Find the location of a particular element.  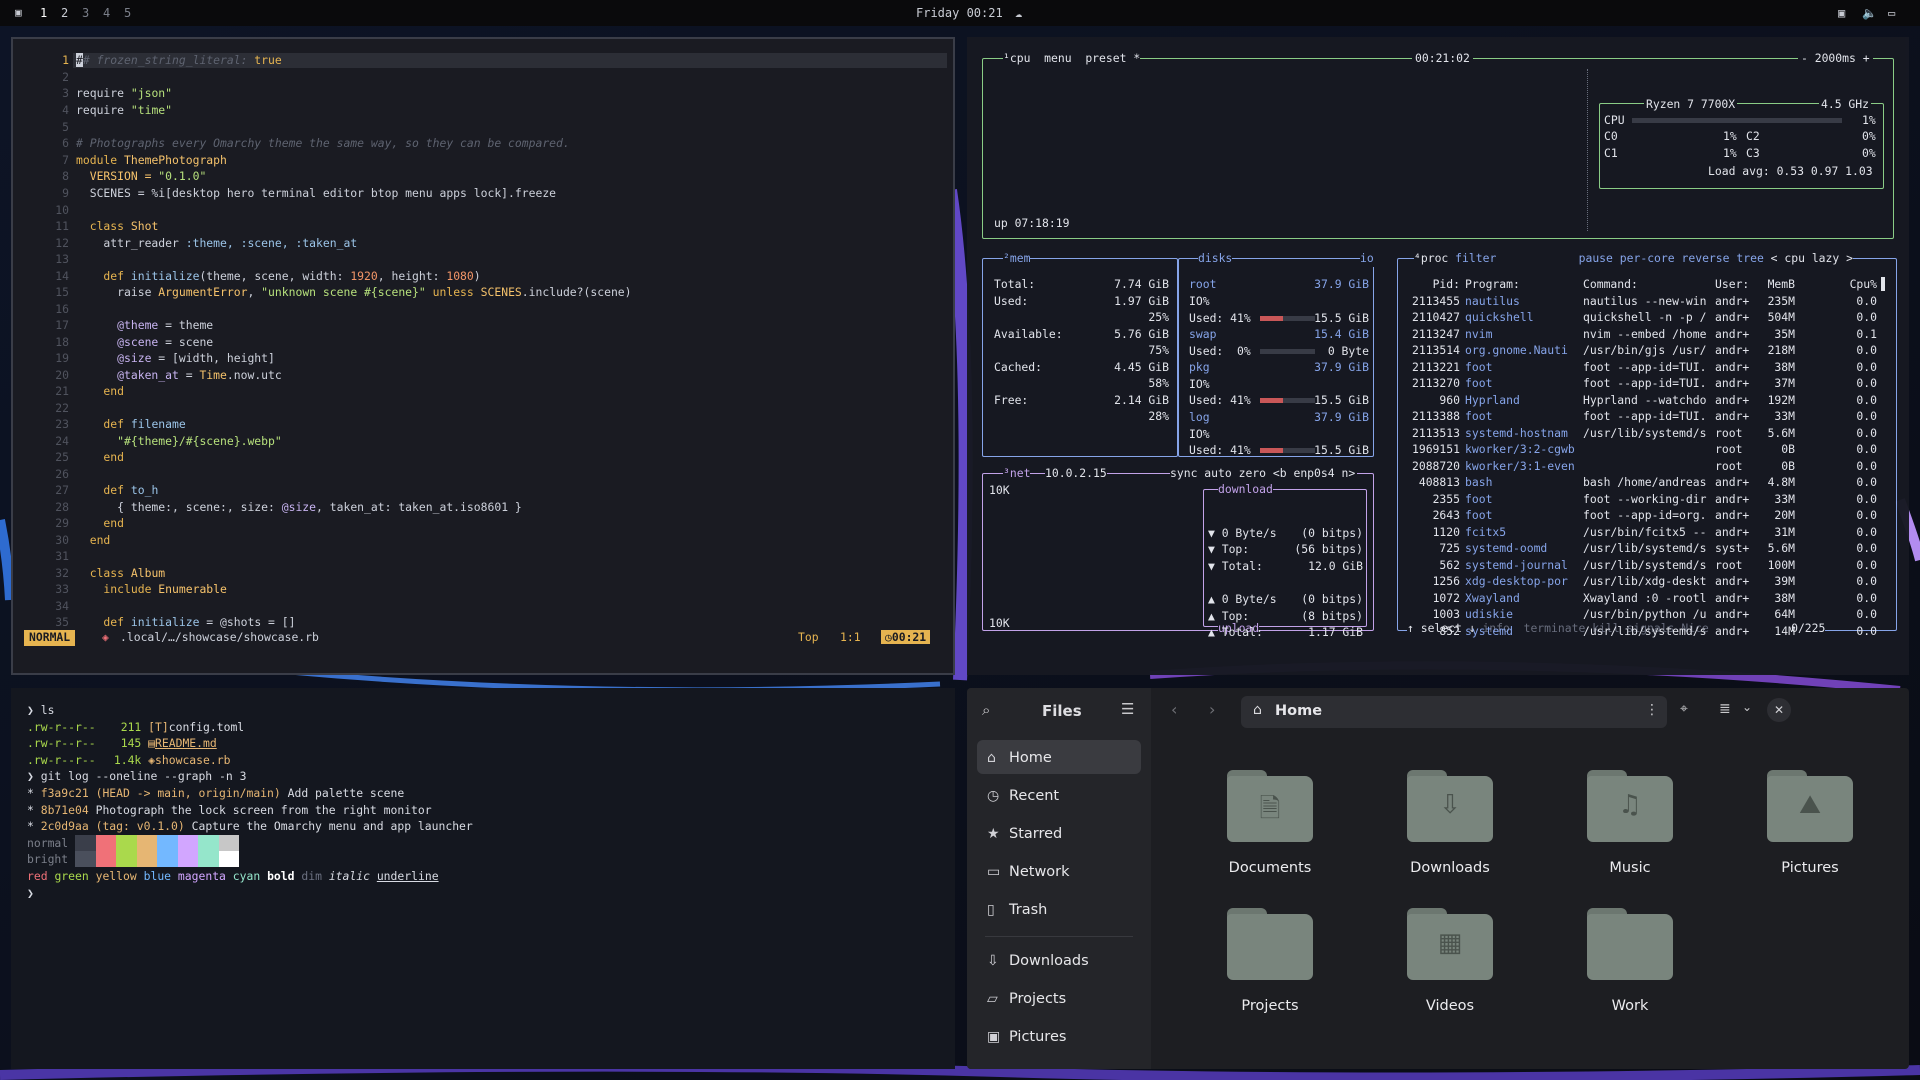

proc-user: syst+ is located at coordinates (1732, 548).